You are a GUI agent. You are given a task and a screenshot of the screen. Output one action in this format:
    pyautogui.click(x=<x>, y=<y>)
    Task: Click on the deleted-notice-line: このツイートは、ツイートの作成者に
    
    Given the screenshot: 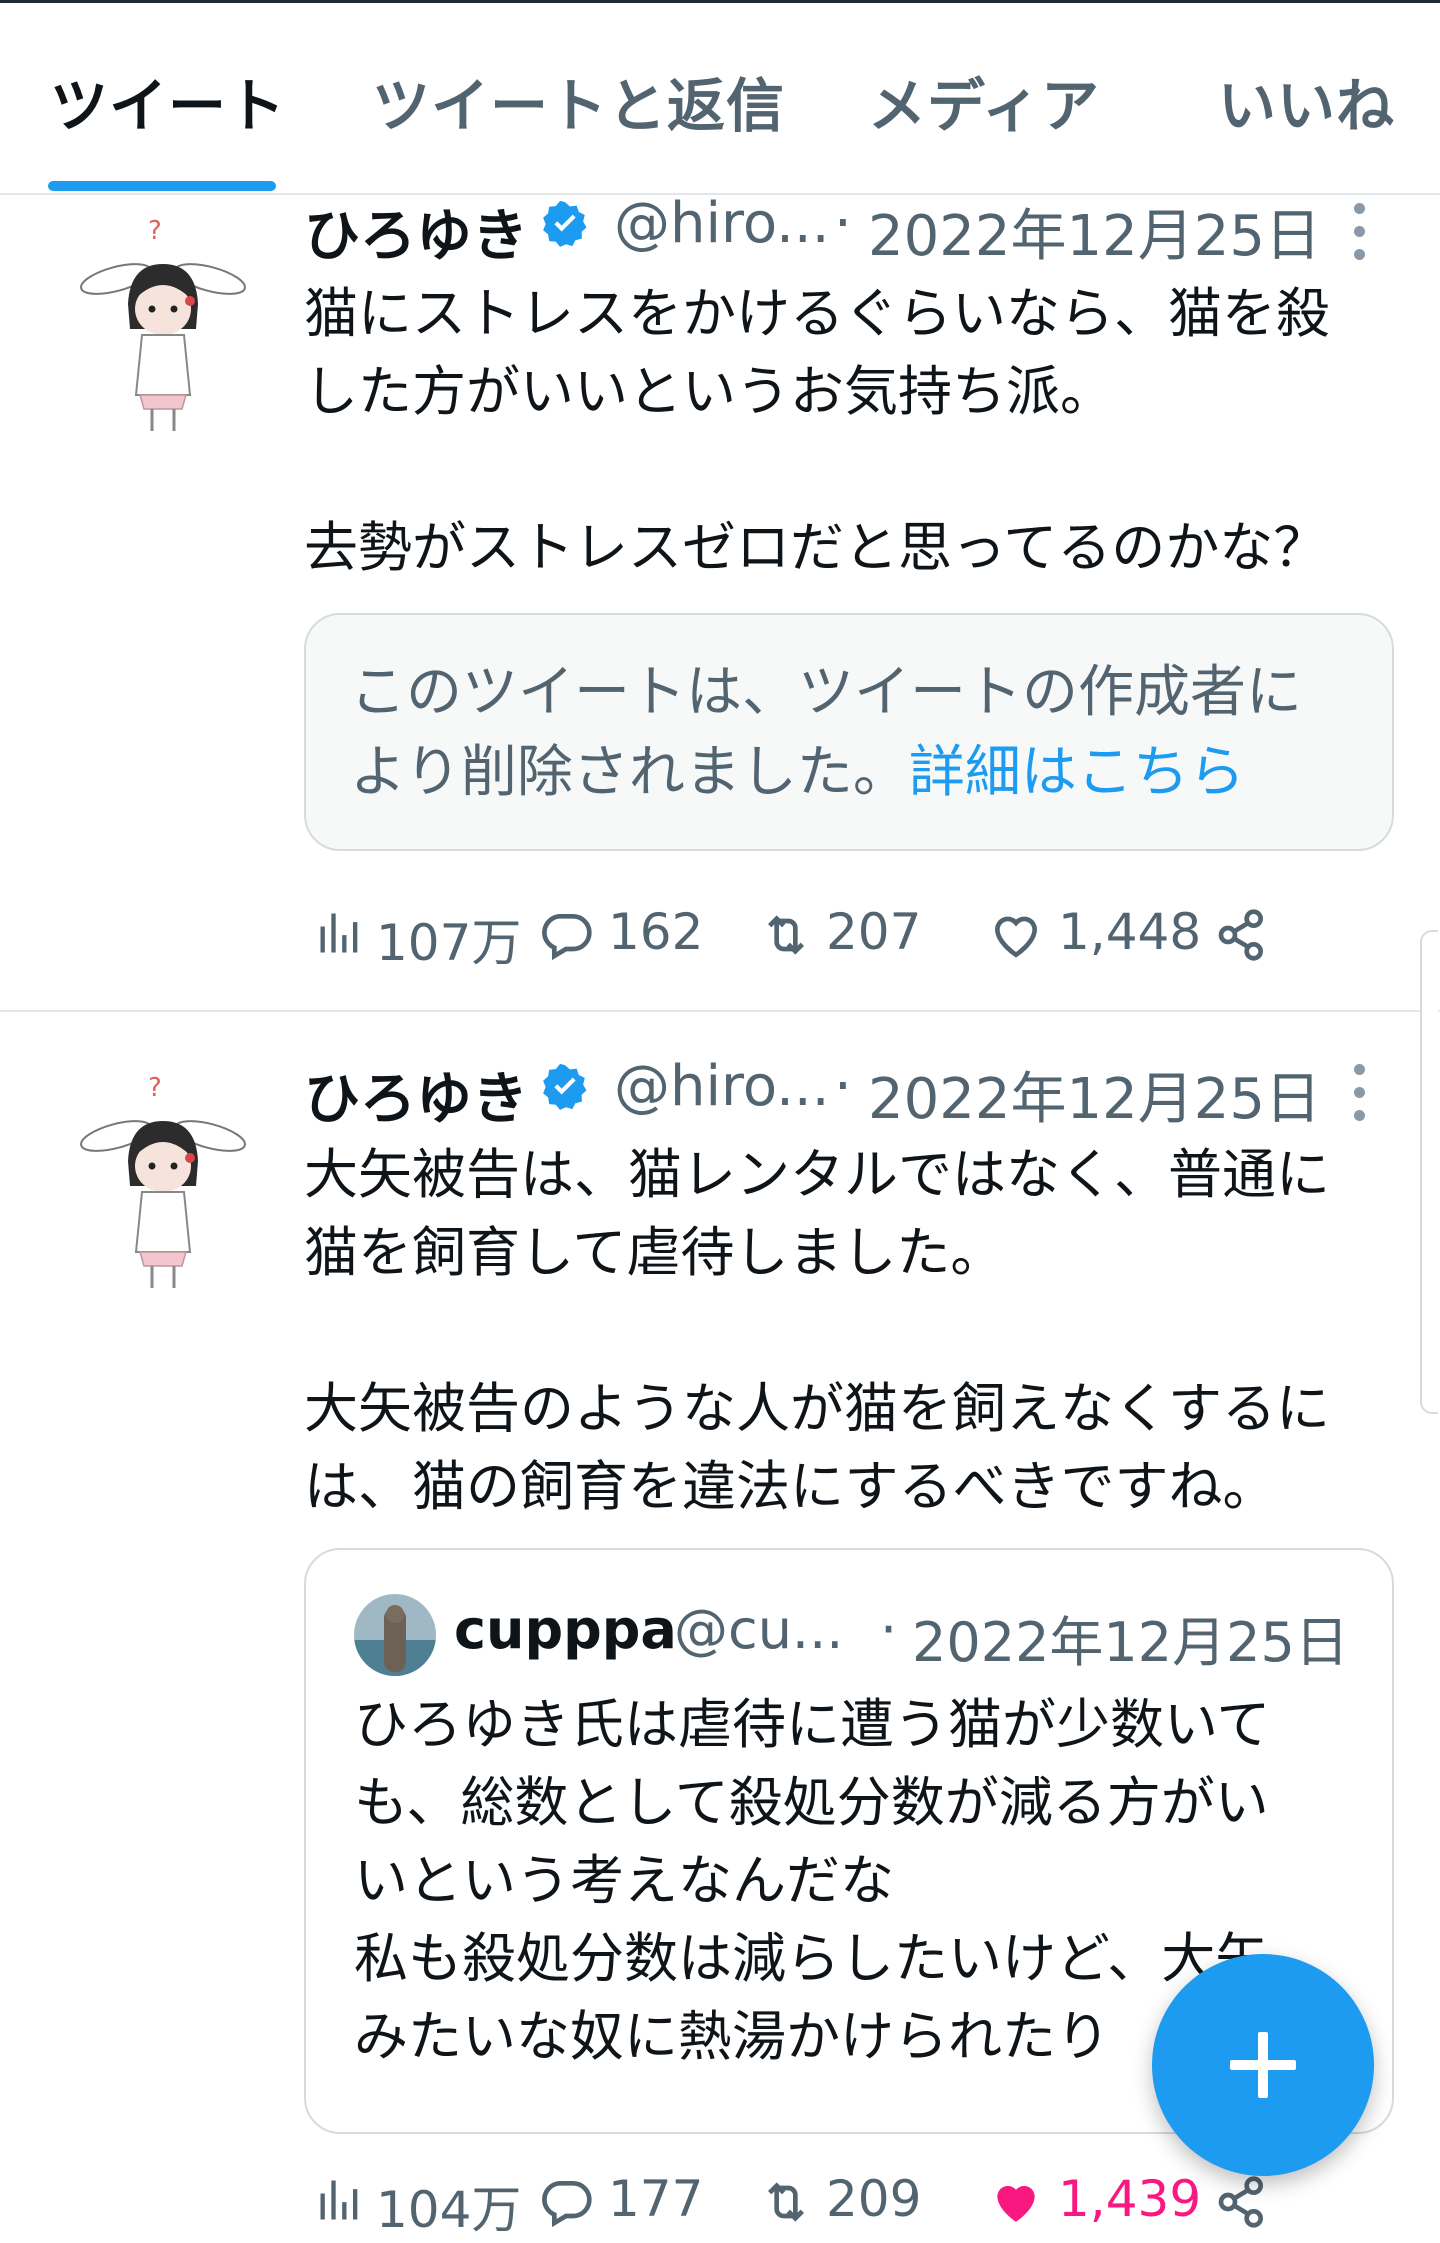 What is the action you would take?
    pyautogui.click(x=826, y=692)
    